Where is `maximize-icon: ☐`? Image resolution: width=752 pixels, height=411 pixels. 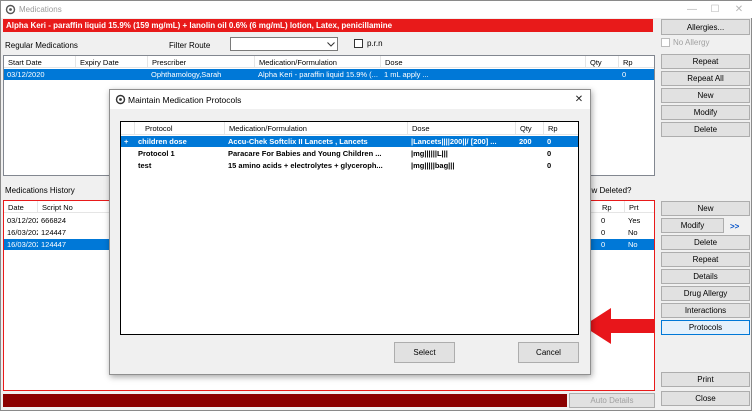
maximize-icon: ☐ is located at coordinates (715, 9).